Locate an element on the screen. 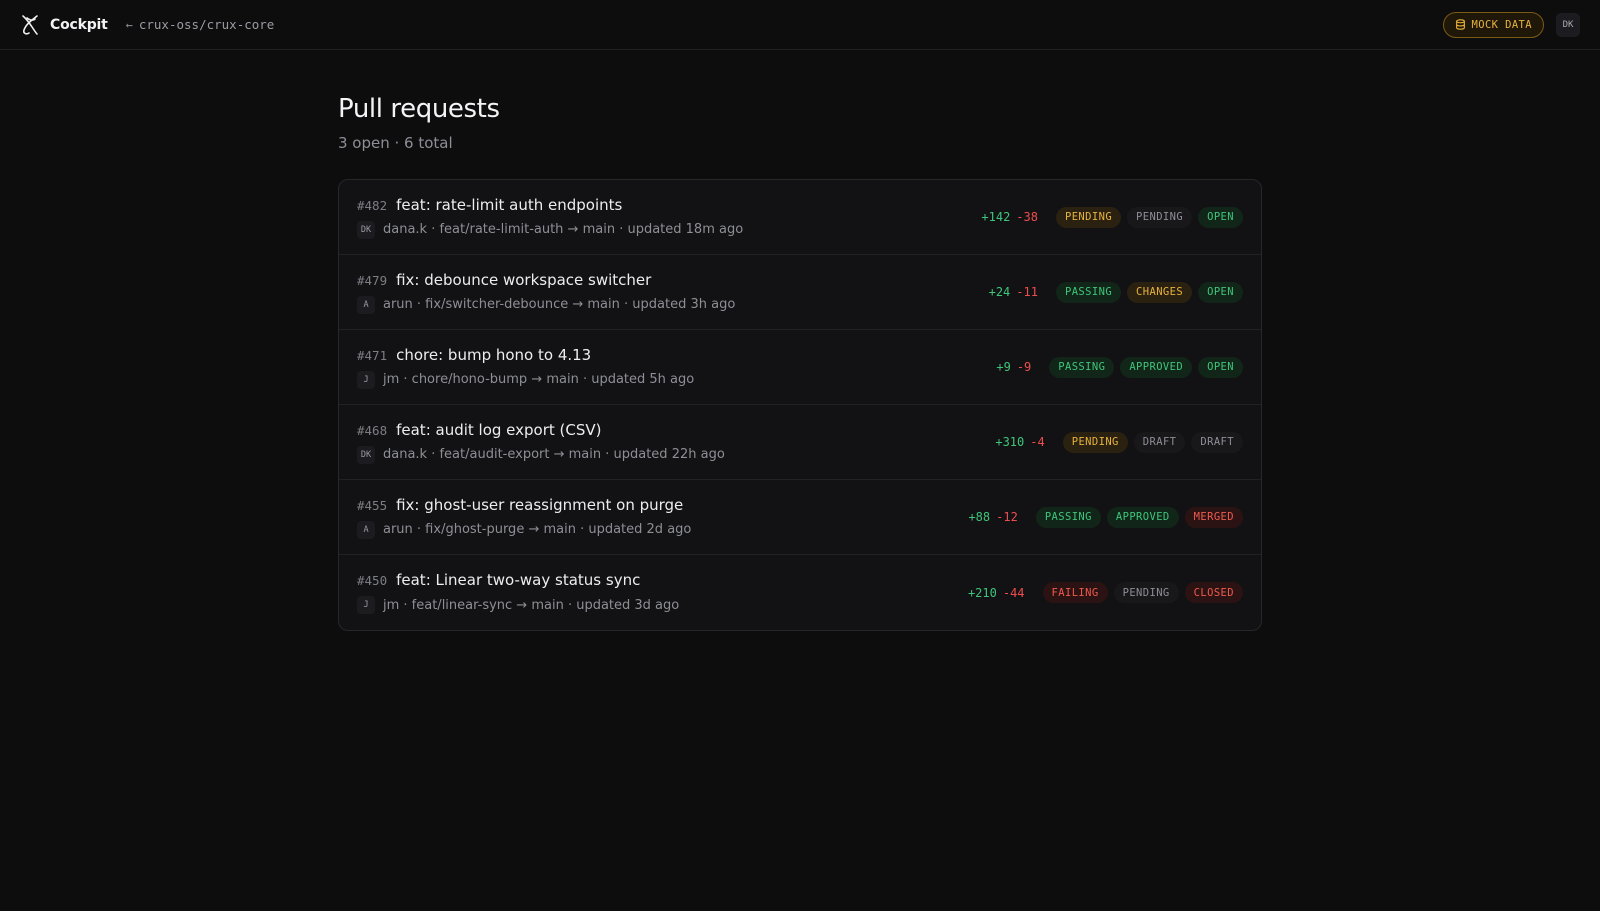 The height and width of the screenshot is (911, 1600). brand: Cockpit is located at coordinates (64, 25).